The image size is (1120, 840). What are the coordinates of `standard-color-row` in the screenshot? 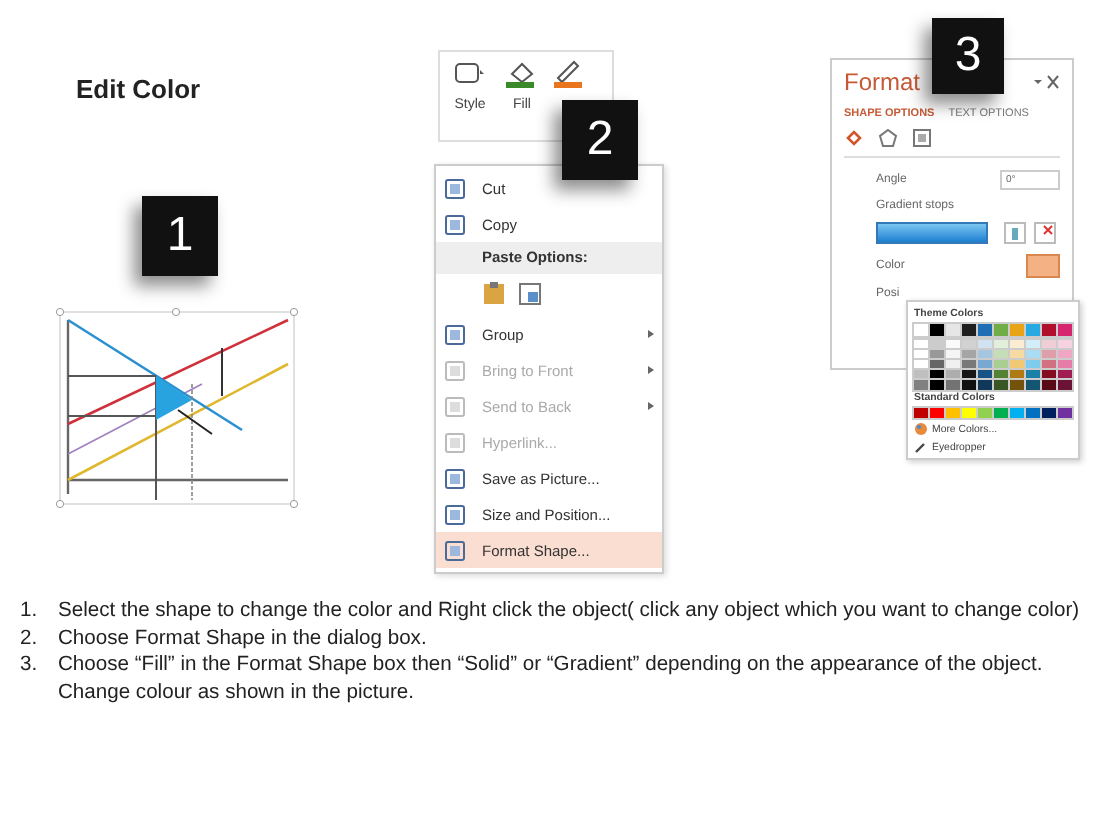 It's located at (993, 412).